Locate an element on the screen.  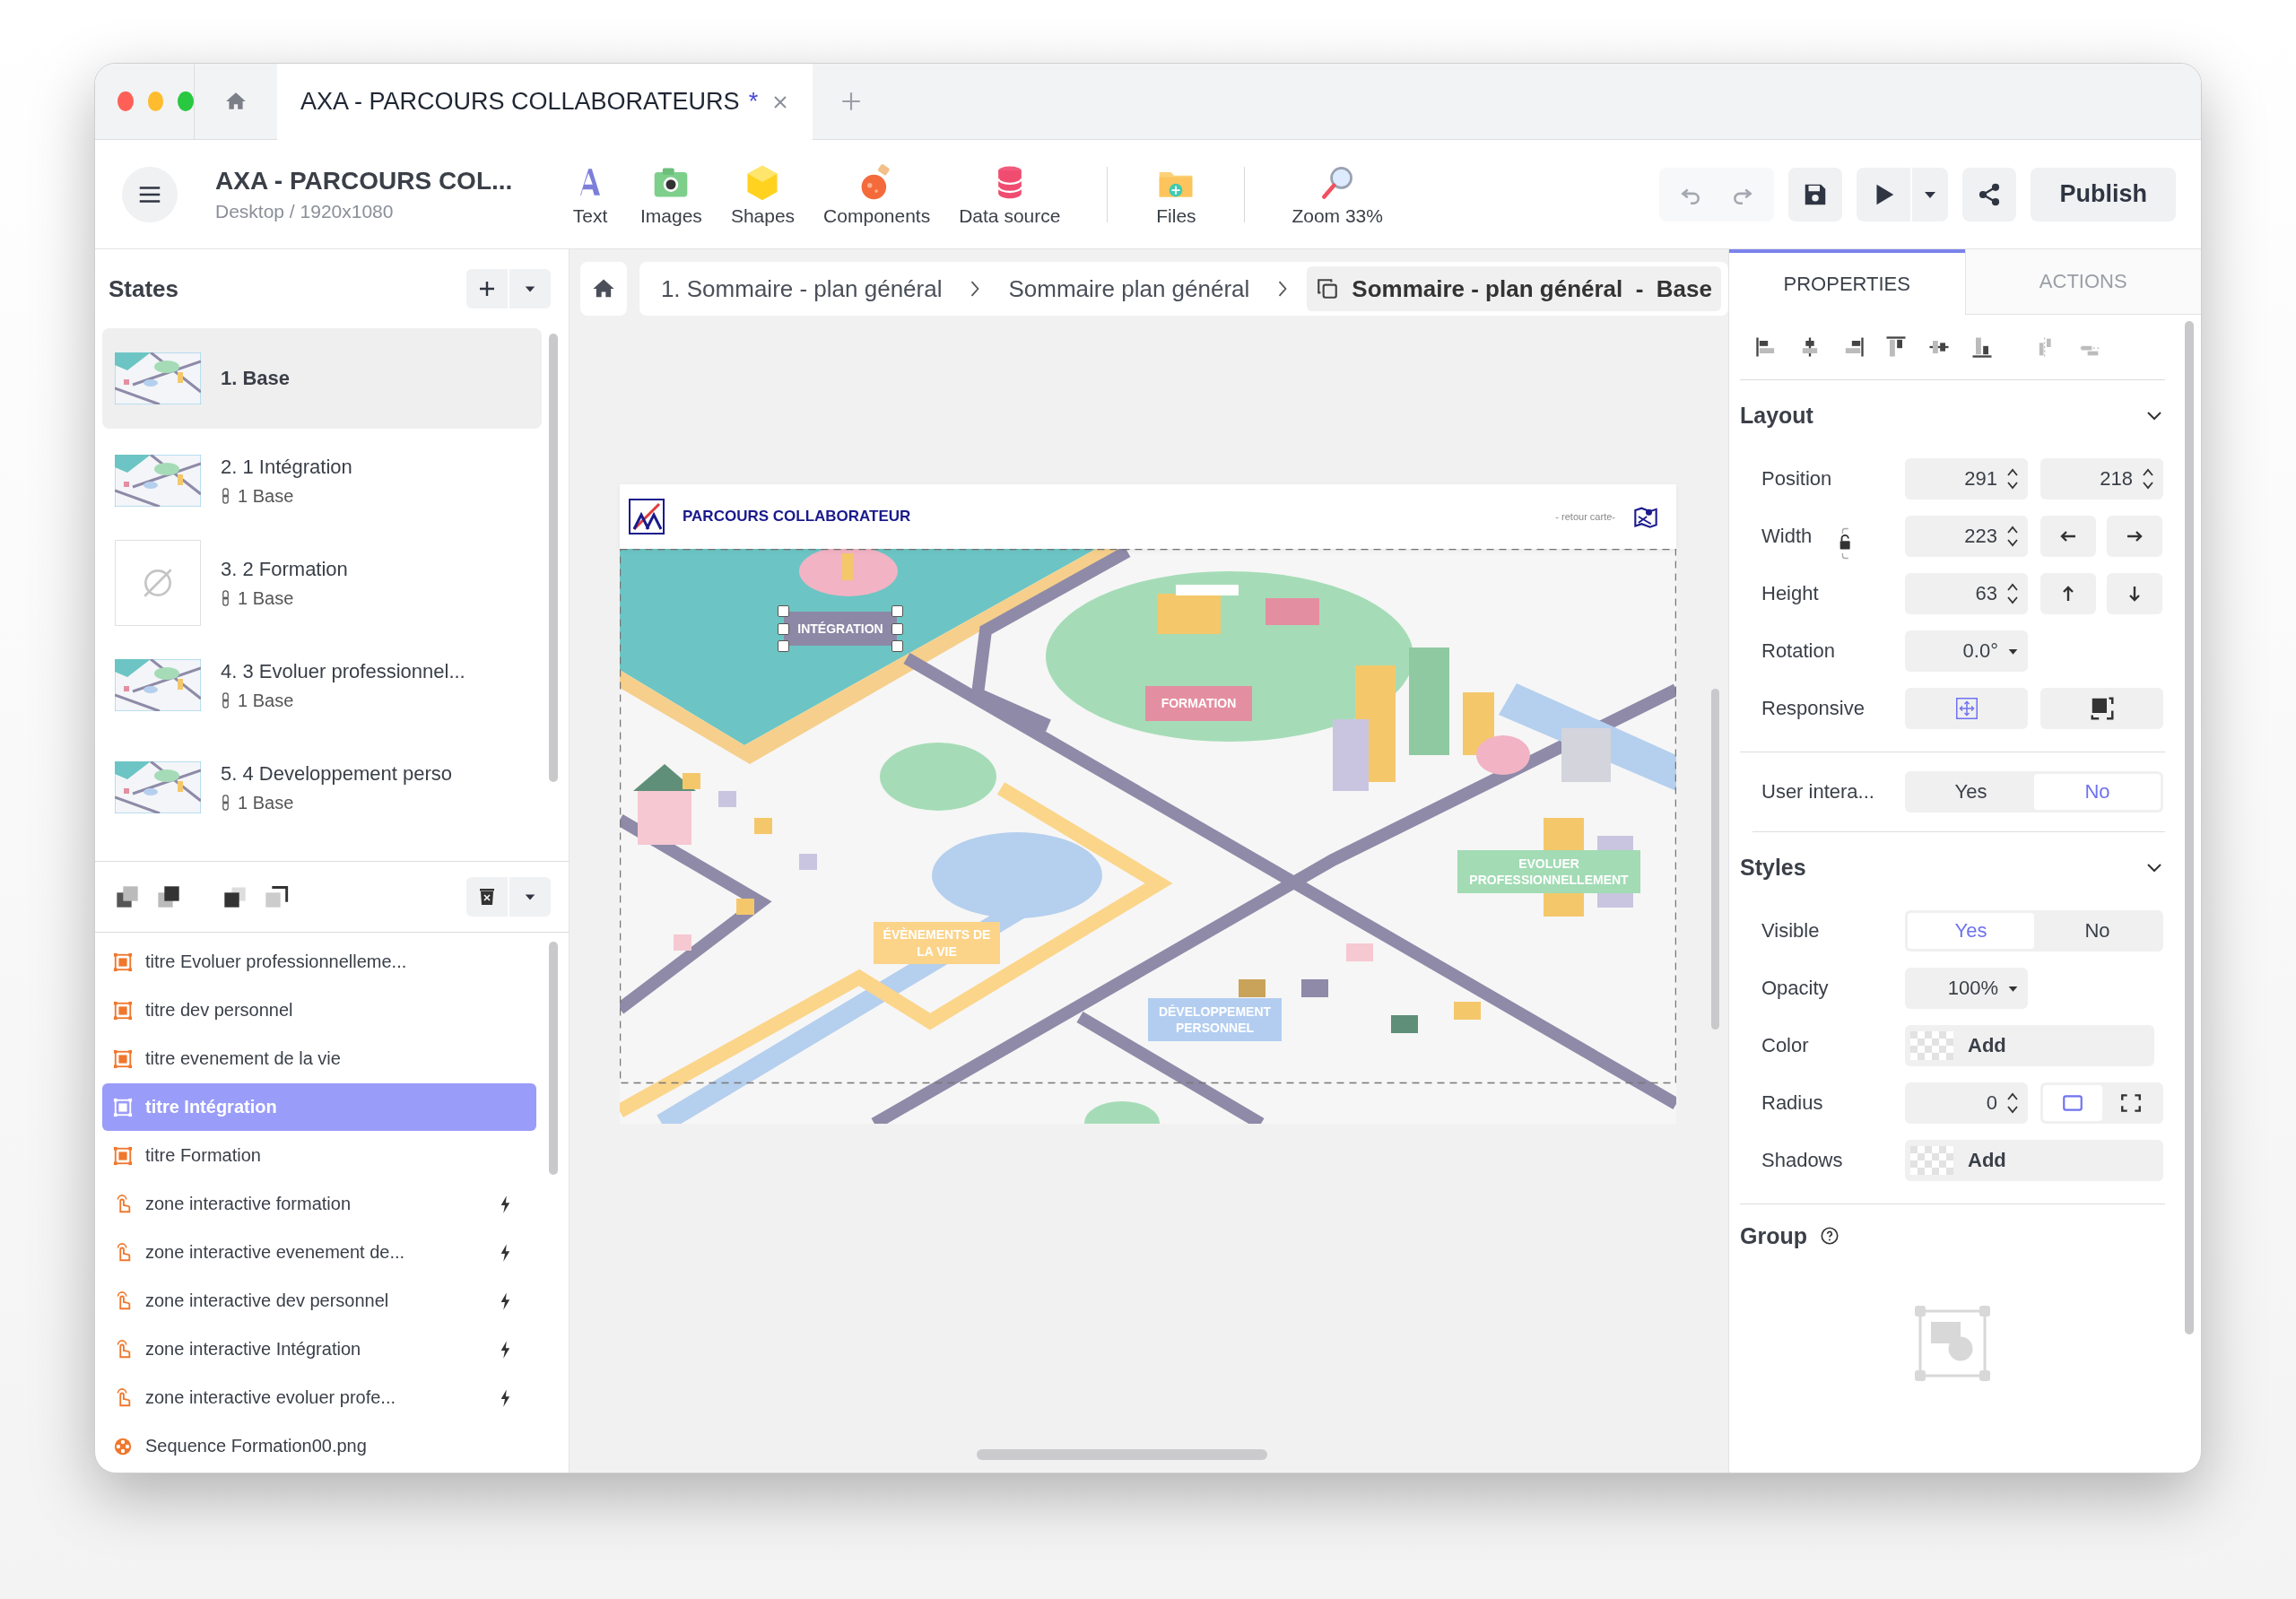
field-label: Width is located at coordinates (1787, 537).